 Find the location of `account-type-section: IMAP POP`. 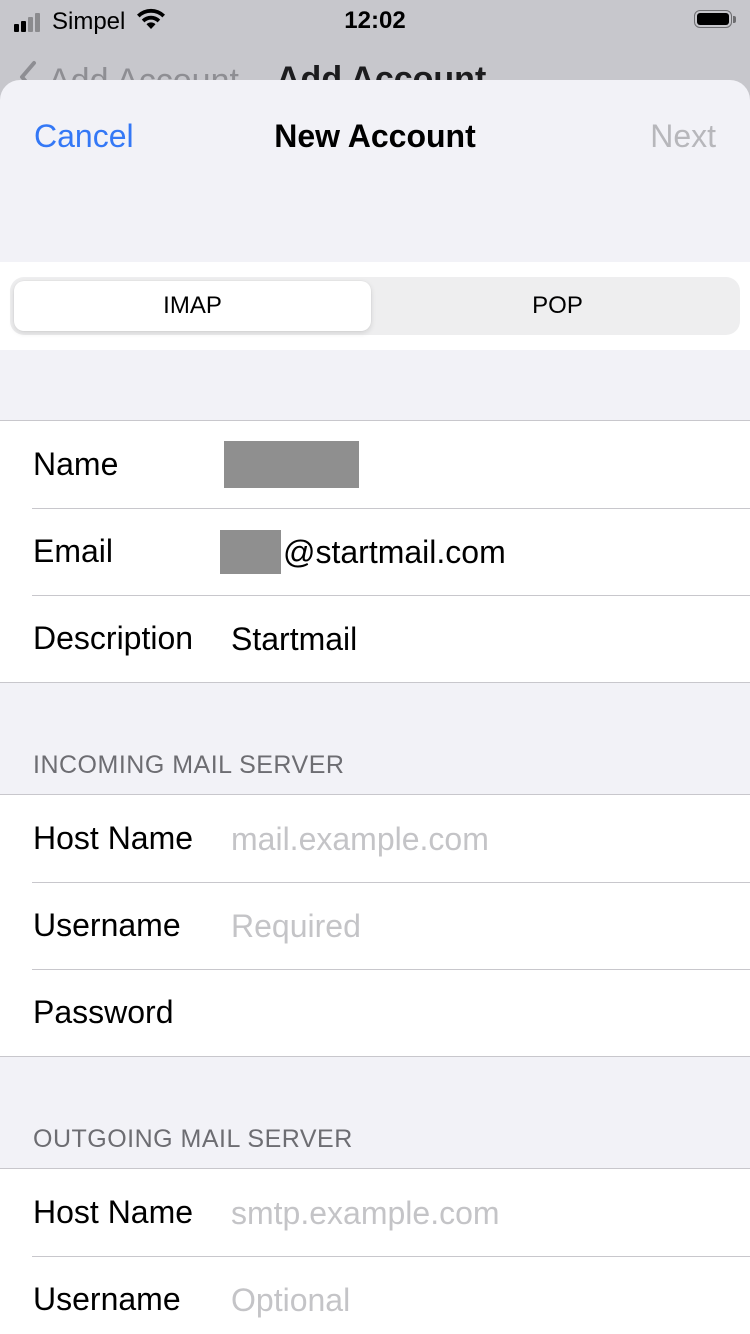

account-type-section: IMAP POP is located at coordinates (375, 306).